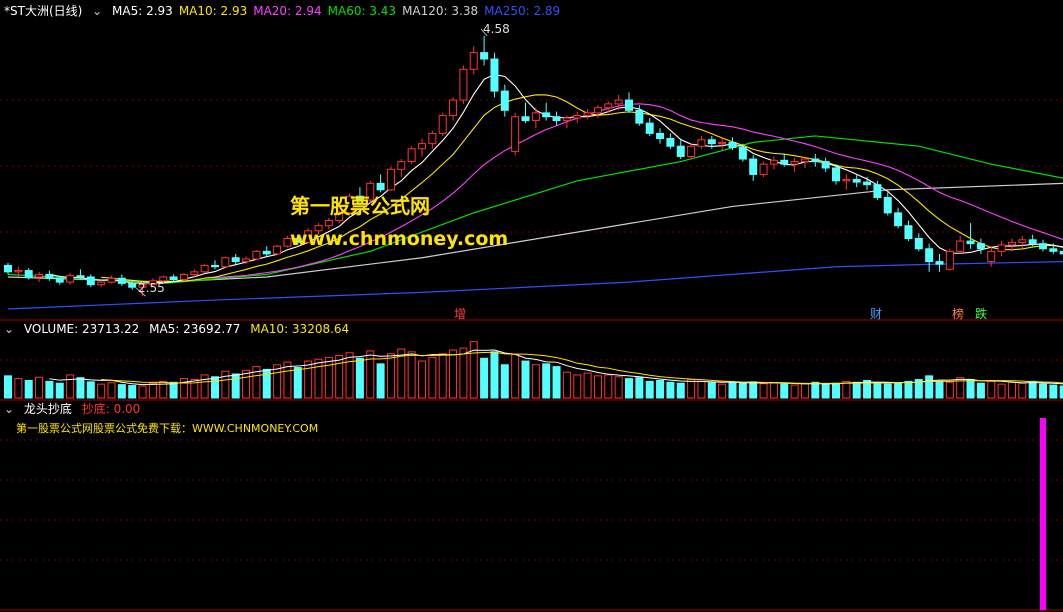 This screenshot has height=612, width=1063. I want to click on volume-title: VOLUME: 23713.22, so click(81, 329).